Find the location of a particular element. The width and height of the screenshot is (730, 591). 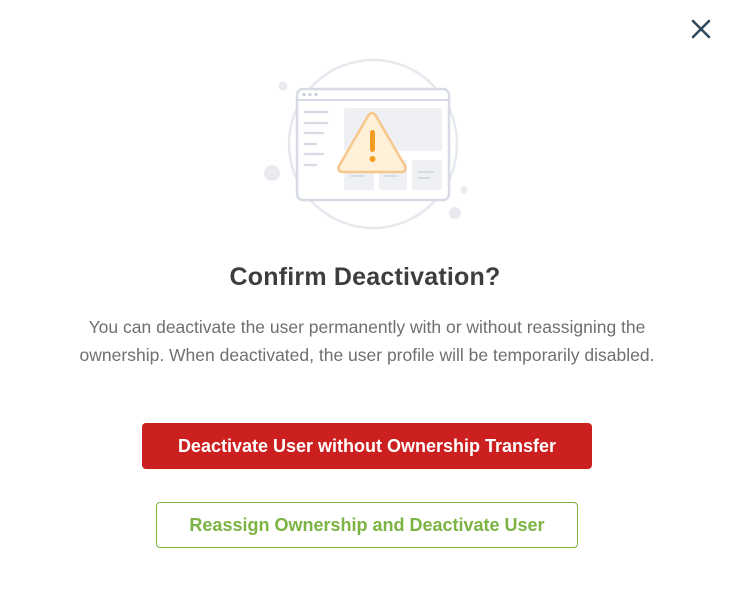

reassign-and-deactivate-button: Reassign Ownership and Deactivate User is located at coordinates (367, 525).